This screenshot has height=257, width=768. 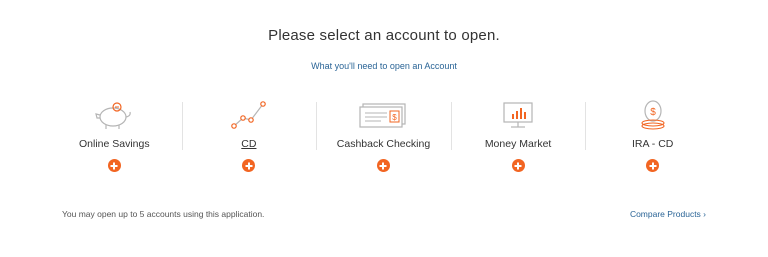 What do you see at coordinates (653, 165) in the screenshot?
I see `add-ira-cd-button` at bounding box center [653, 165].